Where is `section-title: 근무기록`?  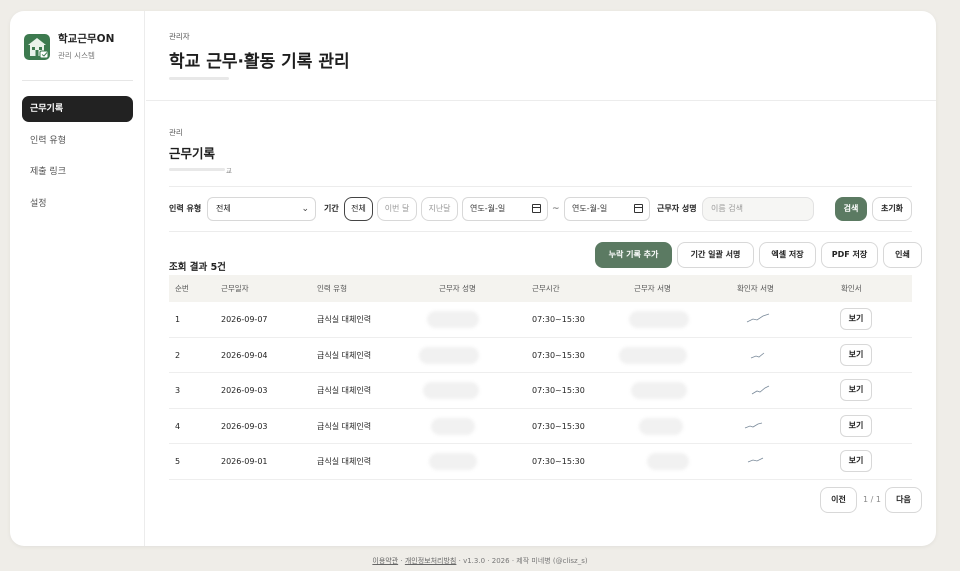 section-title: 근무기록 is located at coordinates (192, 153).